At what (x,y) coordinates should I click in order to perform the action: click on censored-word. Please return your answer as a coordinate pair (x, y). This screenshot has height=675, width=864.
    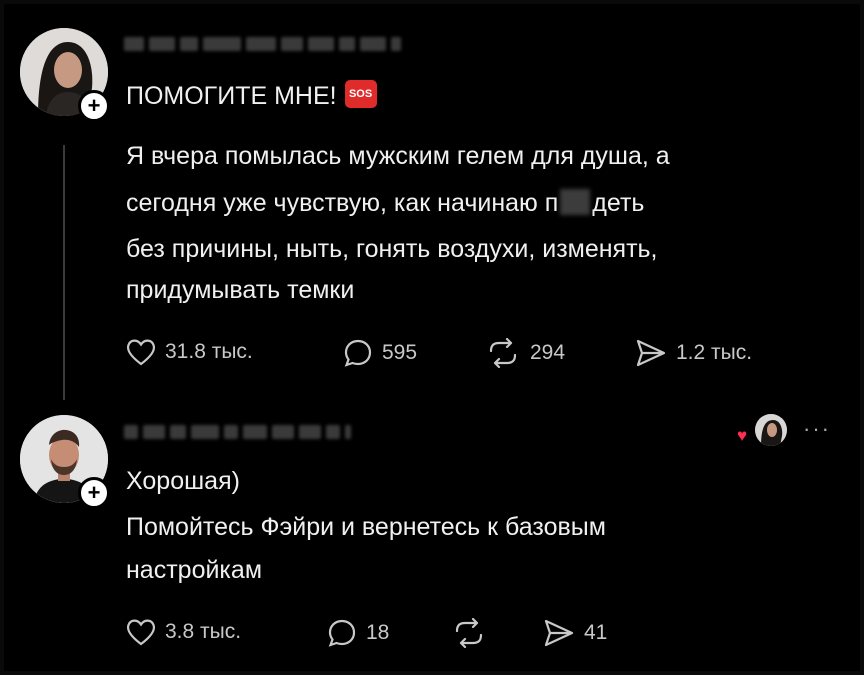
    Looking at the image, I should click on (575, 202).